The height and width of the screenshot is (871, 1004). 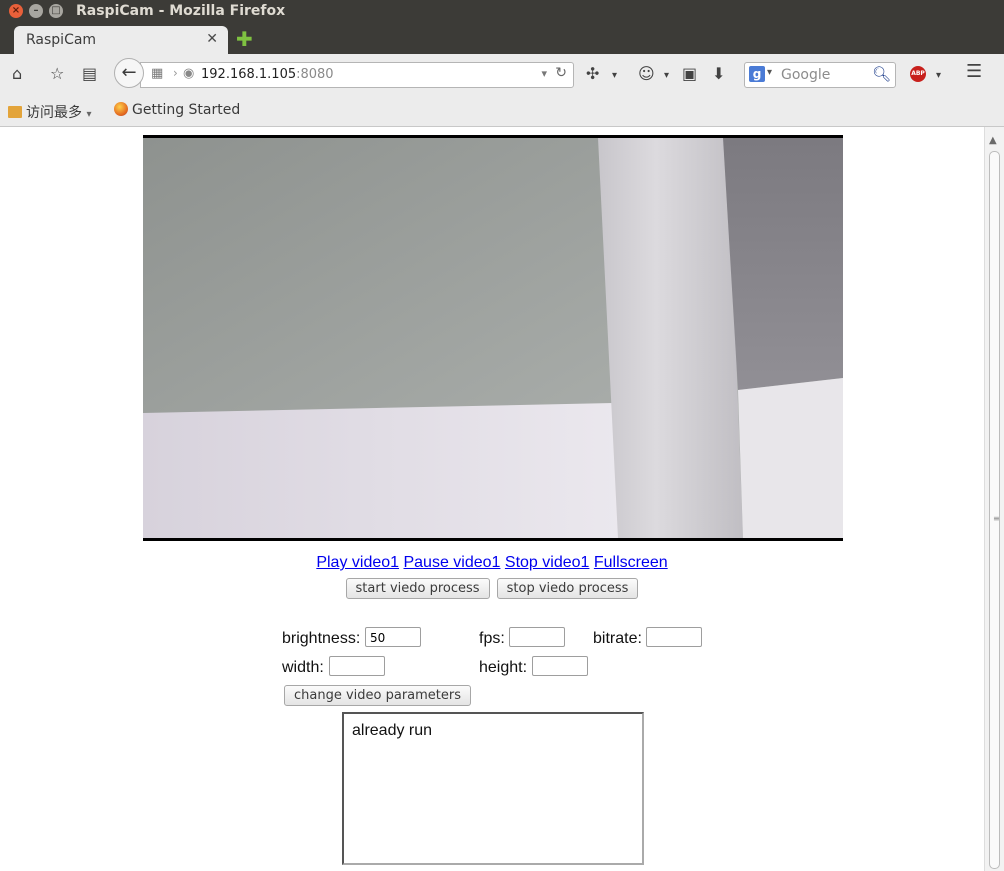 What do you see at coordinates (718, 74) in the screenshot?
I see `download-icon: ⬇` at bounding box center [718, 74].